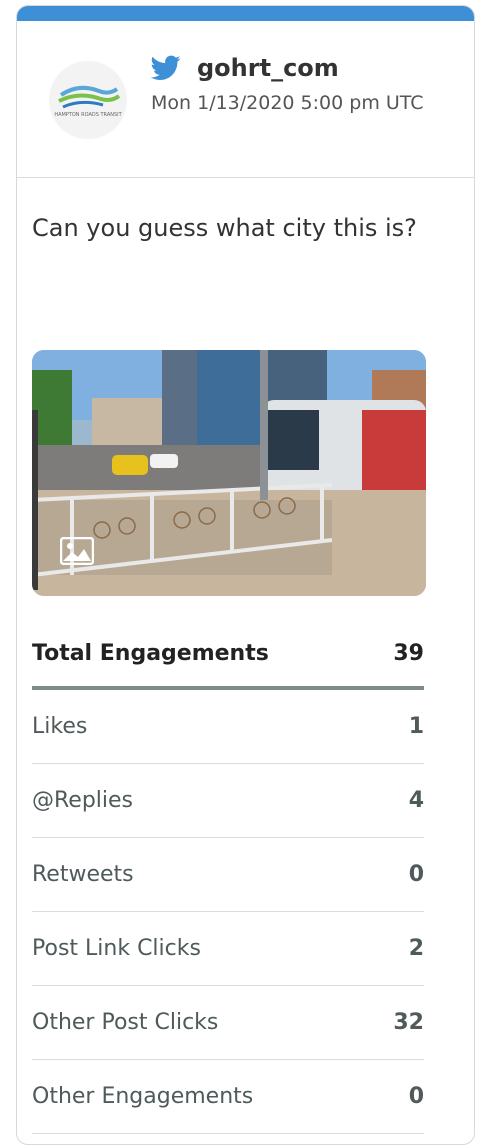 This screenshot has width=481, height=1145. I want to click on stat-label: Other Post Clicks, so click(125, 1022).